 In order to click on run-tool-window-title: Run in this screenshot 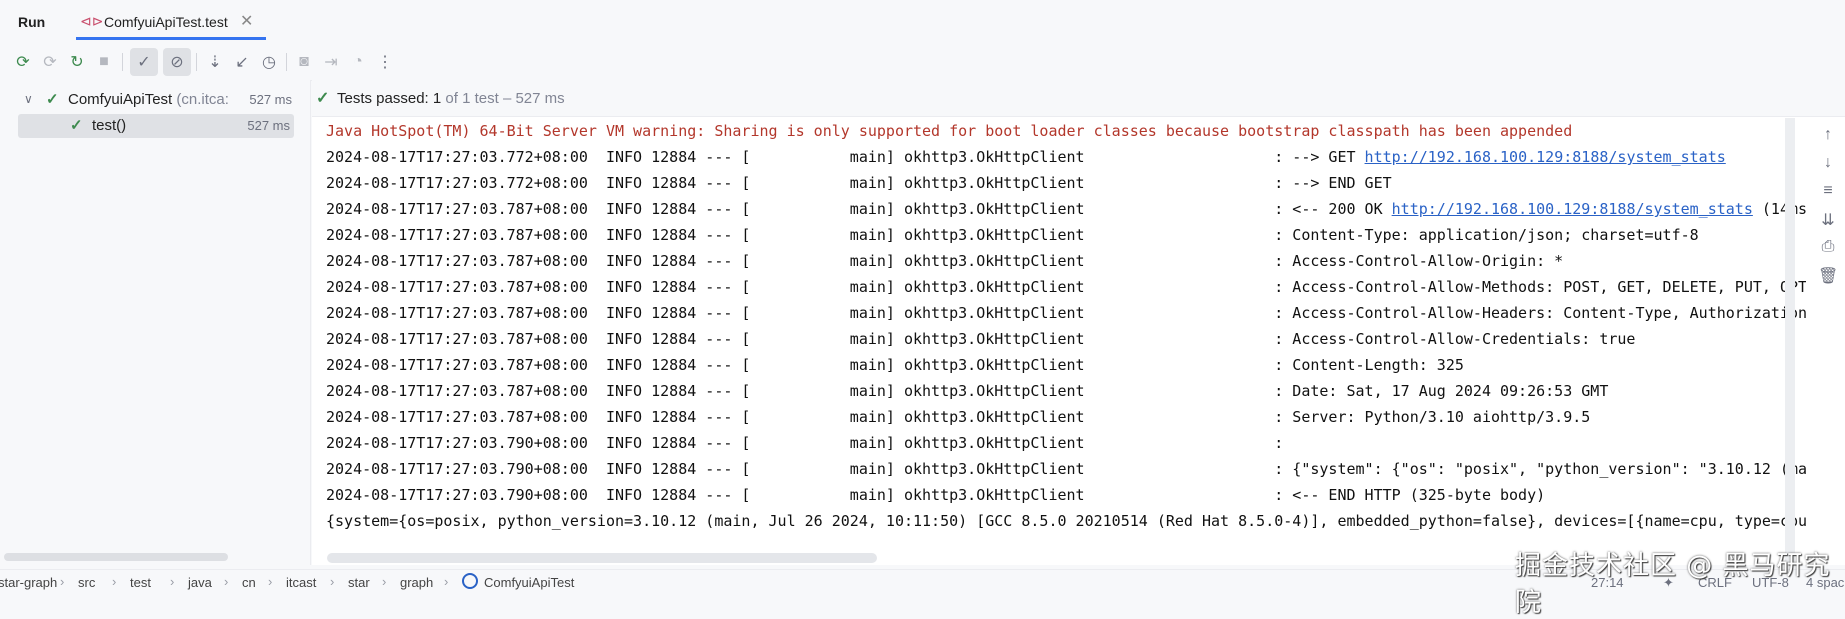, I will do `click(32, 22)`.